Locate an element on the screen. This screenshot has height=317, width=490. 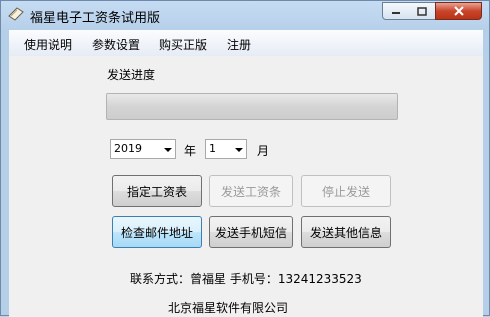
menu-help: 使用说明 is located at coordinates (48, 44).